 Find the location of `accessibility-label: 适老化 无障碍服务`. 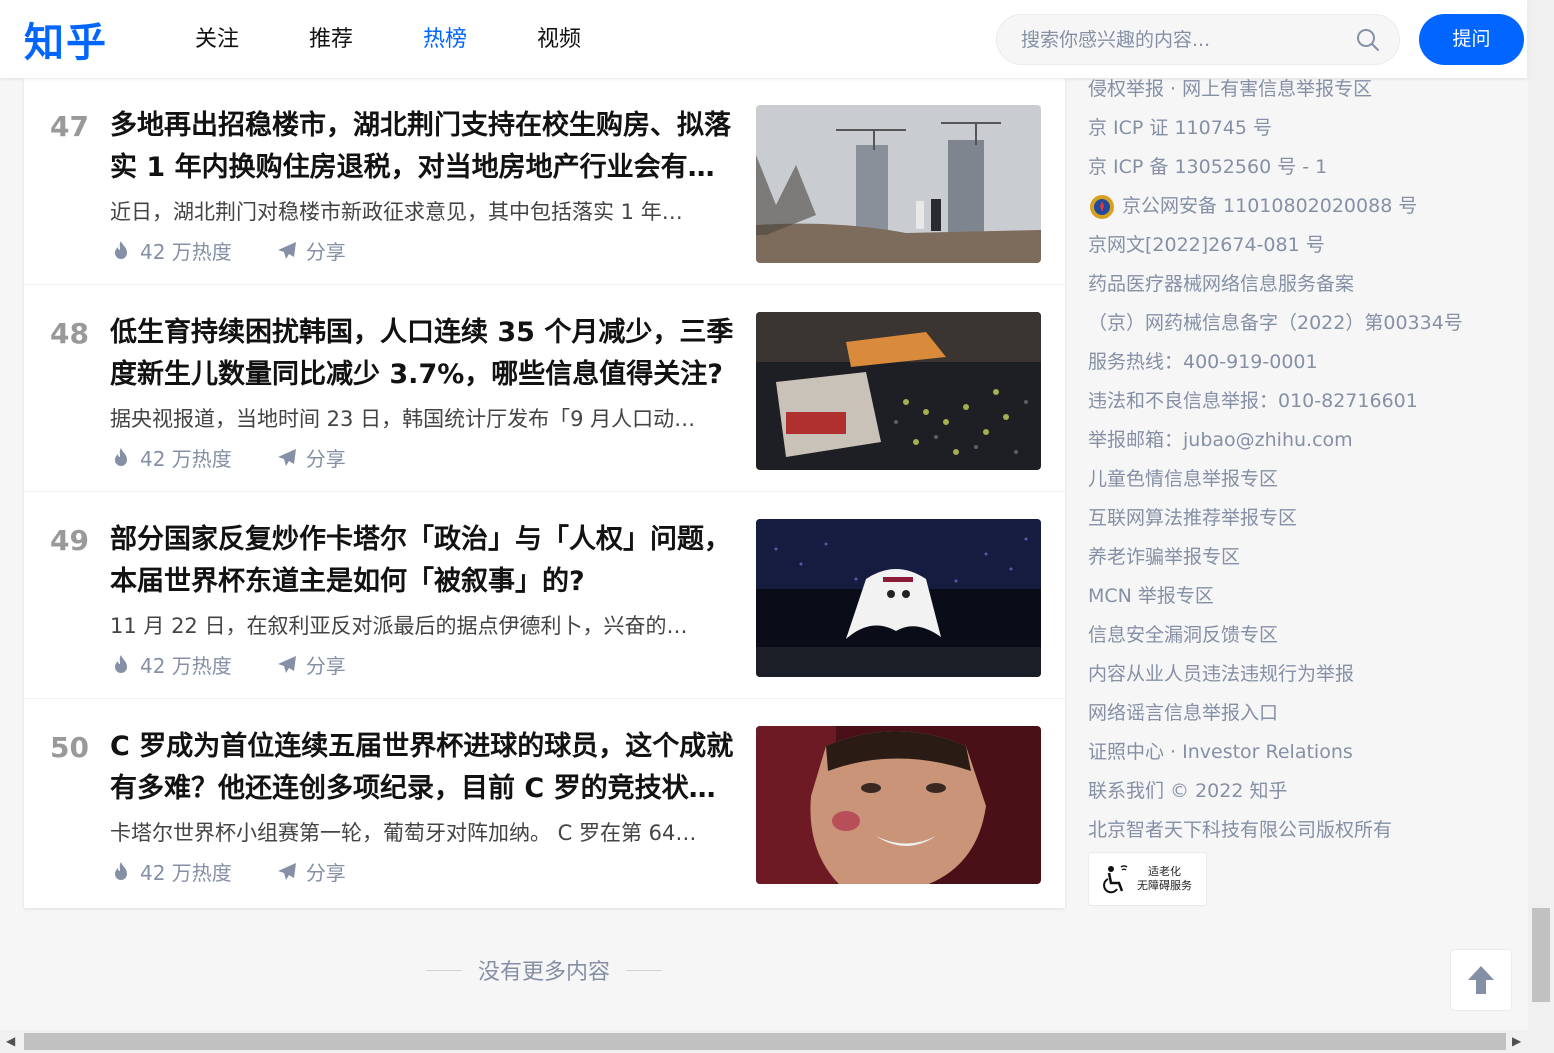

accessibility-label: 适老化 无障碍服务 is located at coordinates (1164, 879).